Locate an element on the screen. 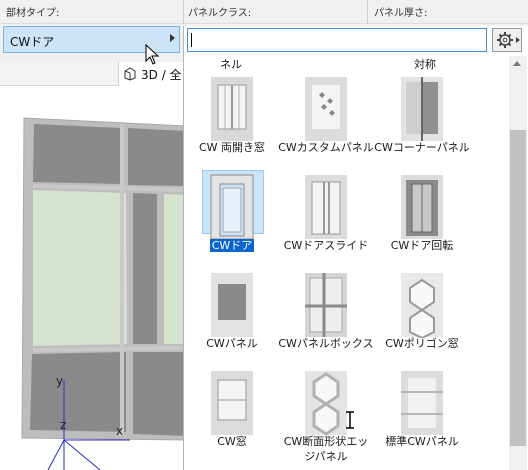  gallery-item-label: CWドア回転 is located at coordinates (422, 245).